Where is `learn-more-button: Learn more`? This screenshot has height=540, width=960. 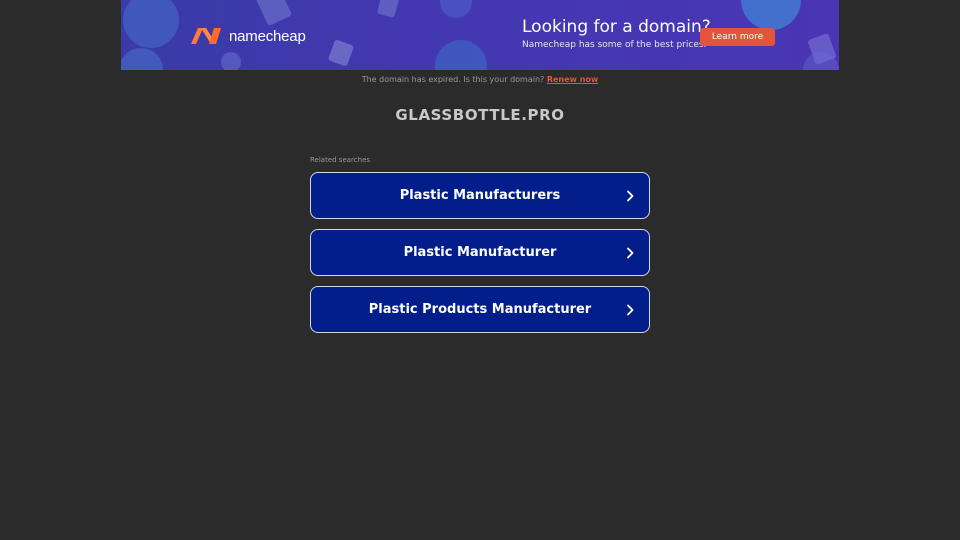
learn-more-button: Learn more is located at coordinates (737, 37).